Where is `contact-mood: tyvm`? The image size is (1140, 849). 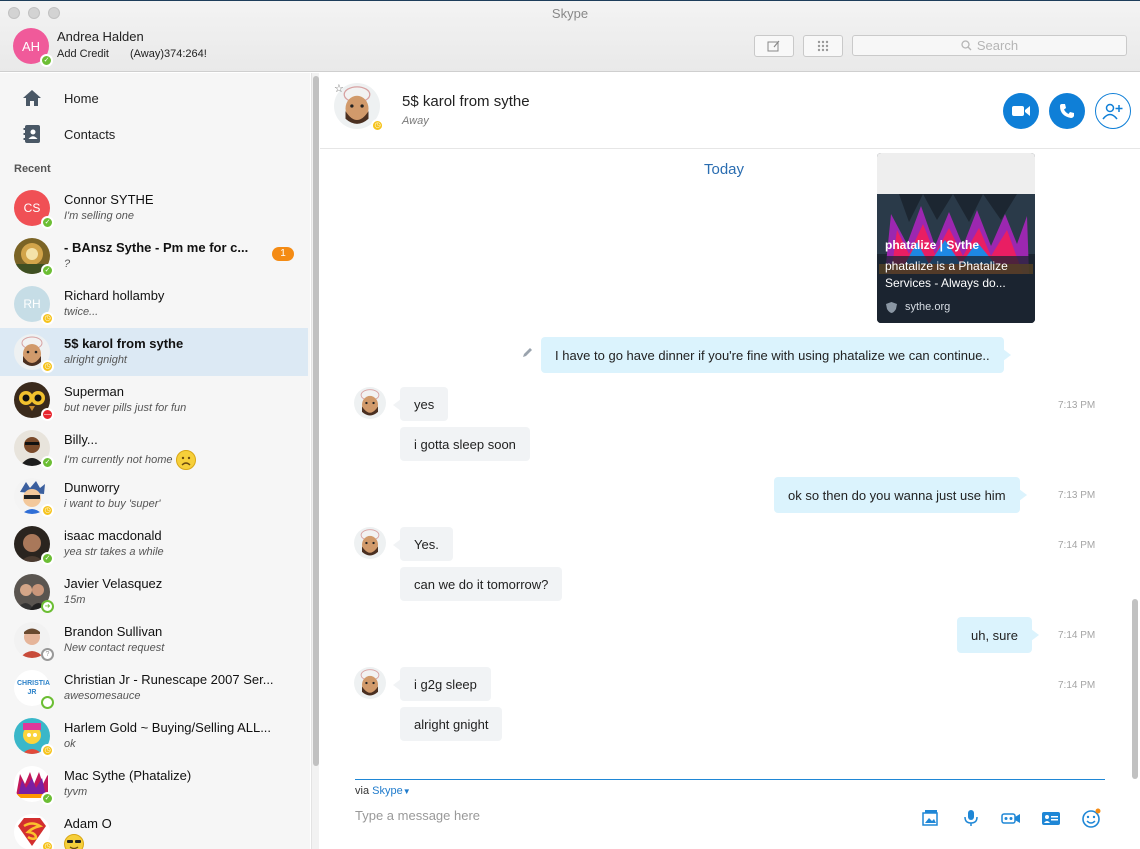
contact-mood: tyvm is located at coordinates (76, 792).